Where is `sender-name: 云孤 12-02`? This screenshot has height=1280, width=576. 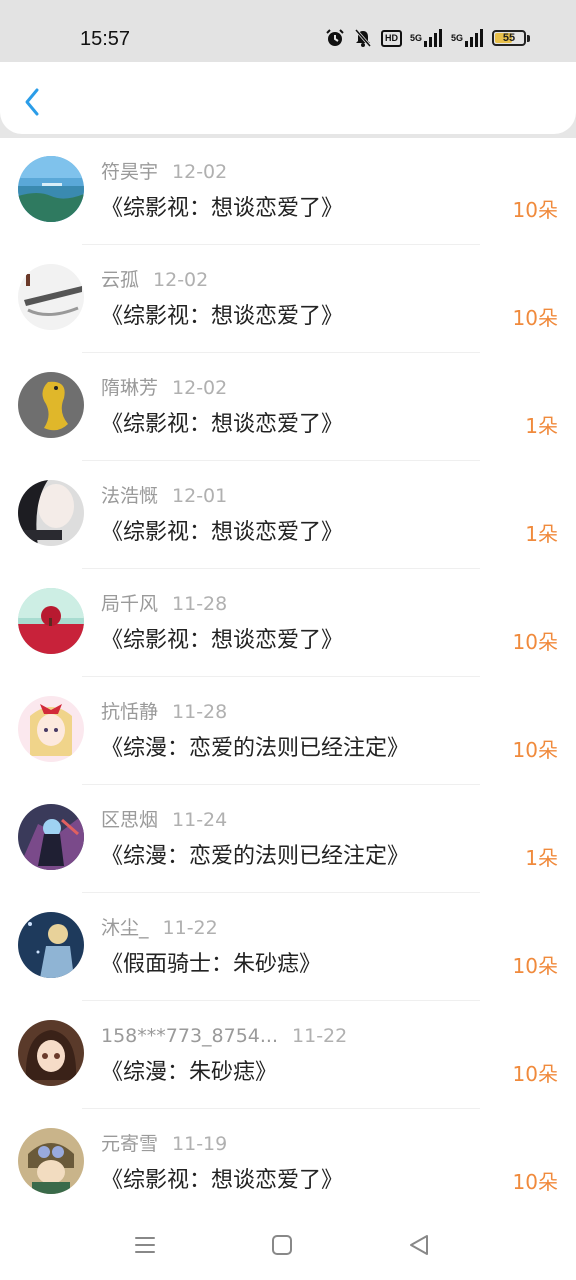 sender-name: 云孤 12-02 is located at coordinates (155, 280).